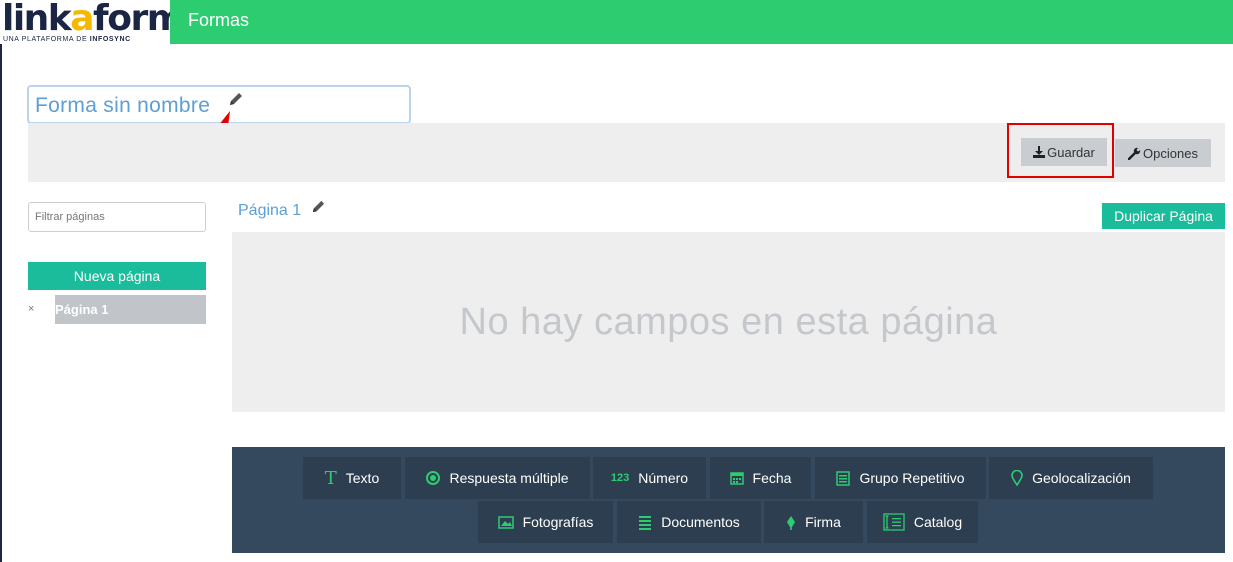 The width and height of the screenshot is (1233, 562). Describe the element at coordinates (645, 522) in the screenshot. I see `document-icon` at that location.